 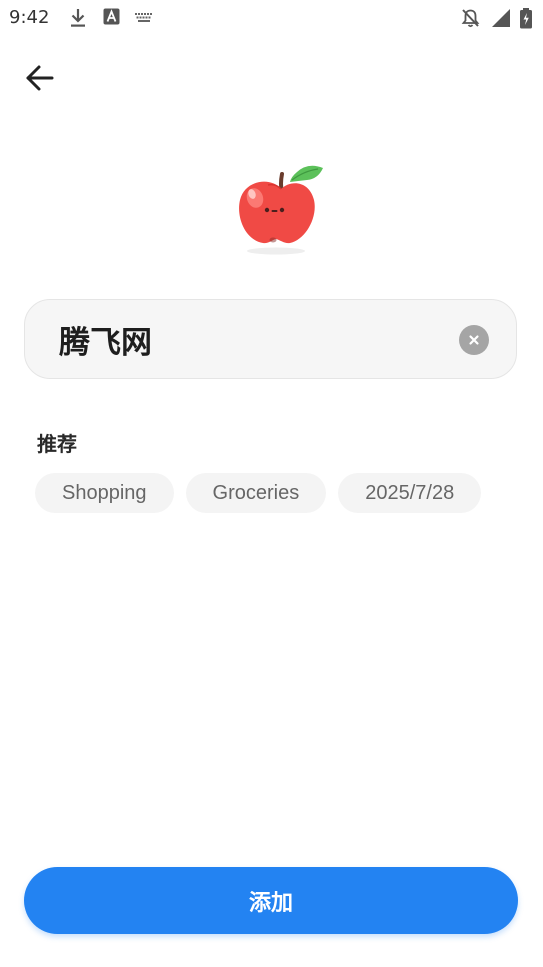 I want to click on chip-shopping: Shopping, so click(x=104, y=493).